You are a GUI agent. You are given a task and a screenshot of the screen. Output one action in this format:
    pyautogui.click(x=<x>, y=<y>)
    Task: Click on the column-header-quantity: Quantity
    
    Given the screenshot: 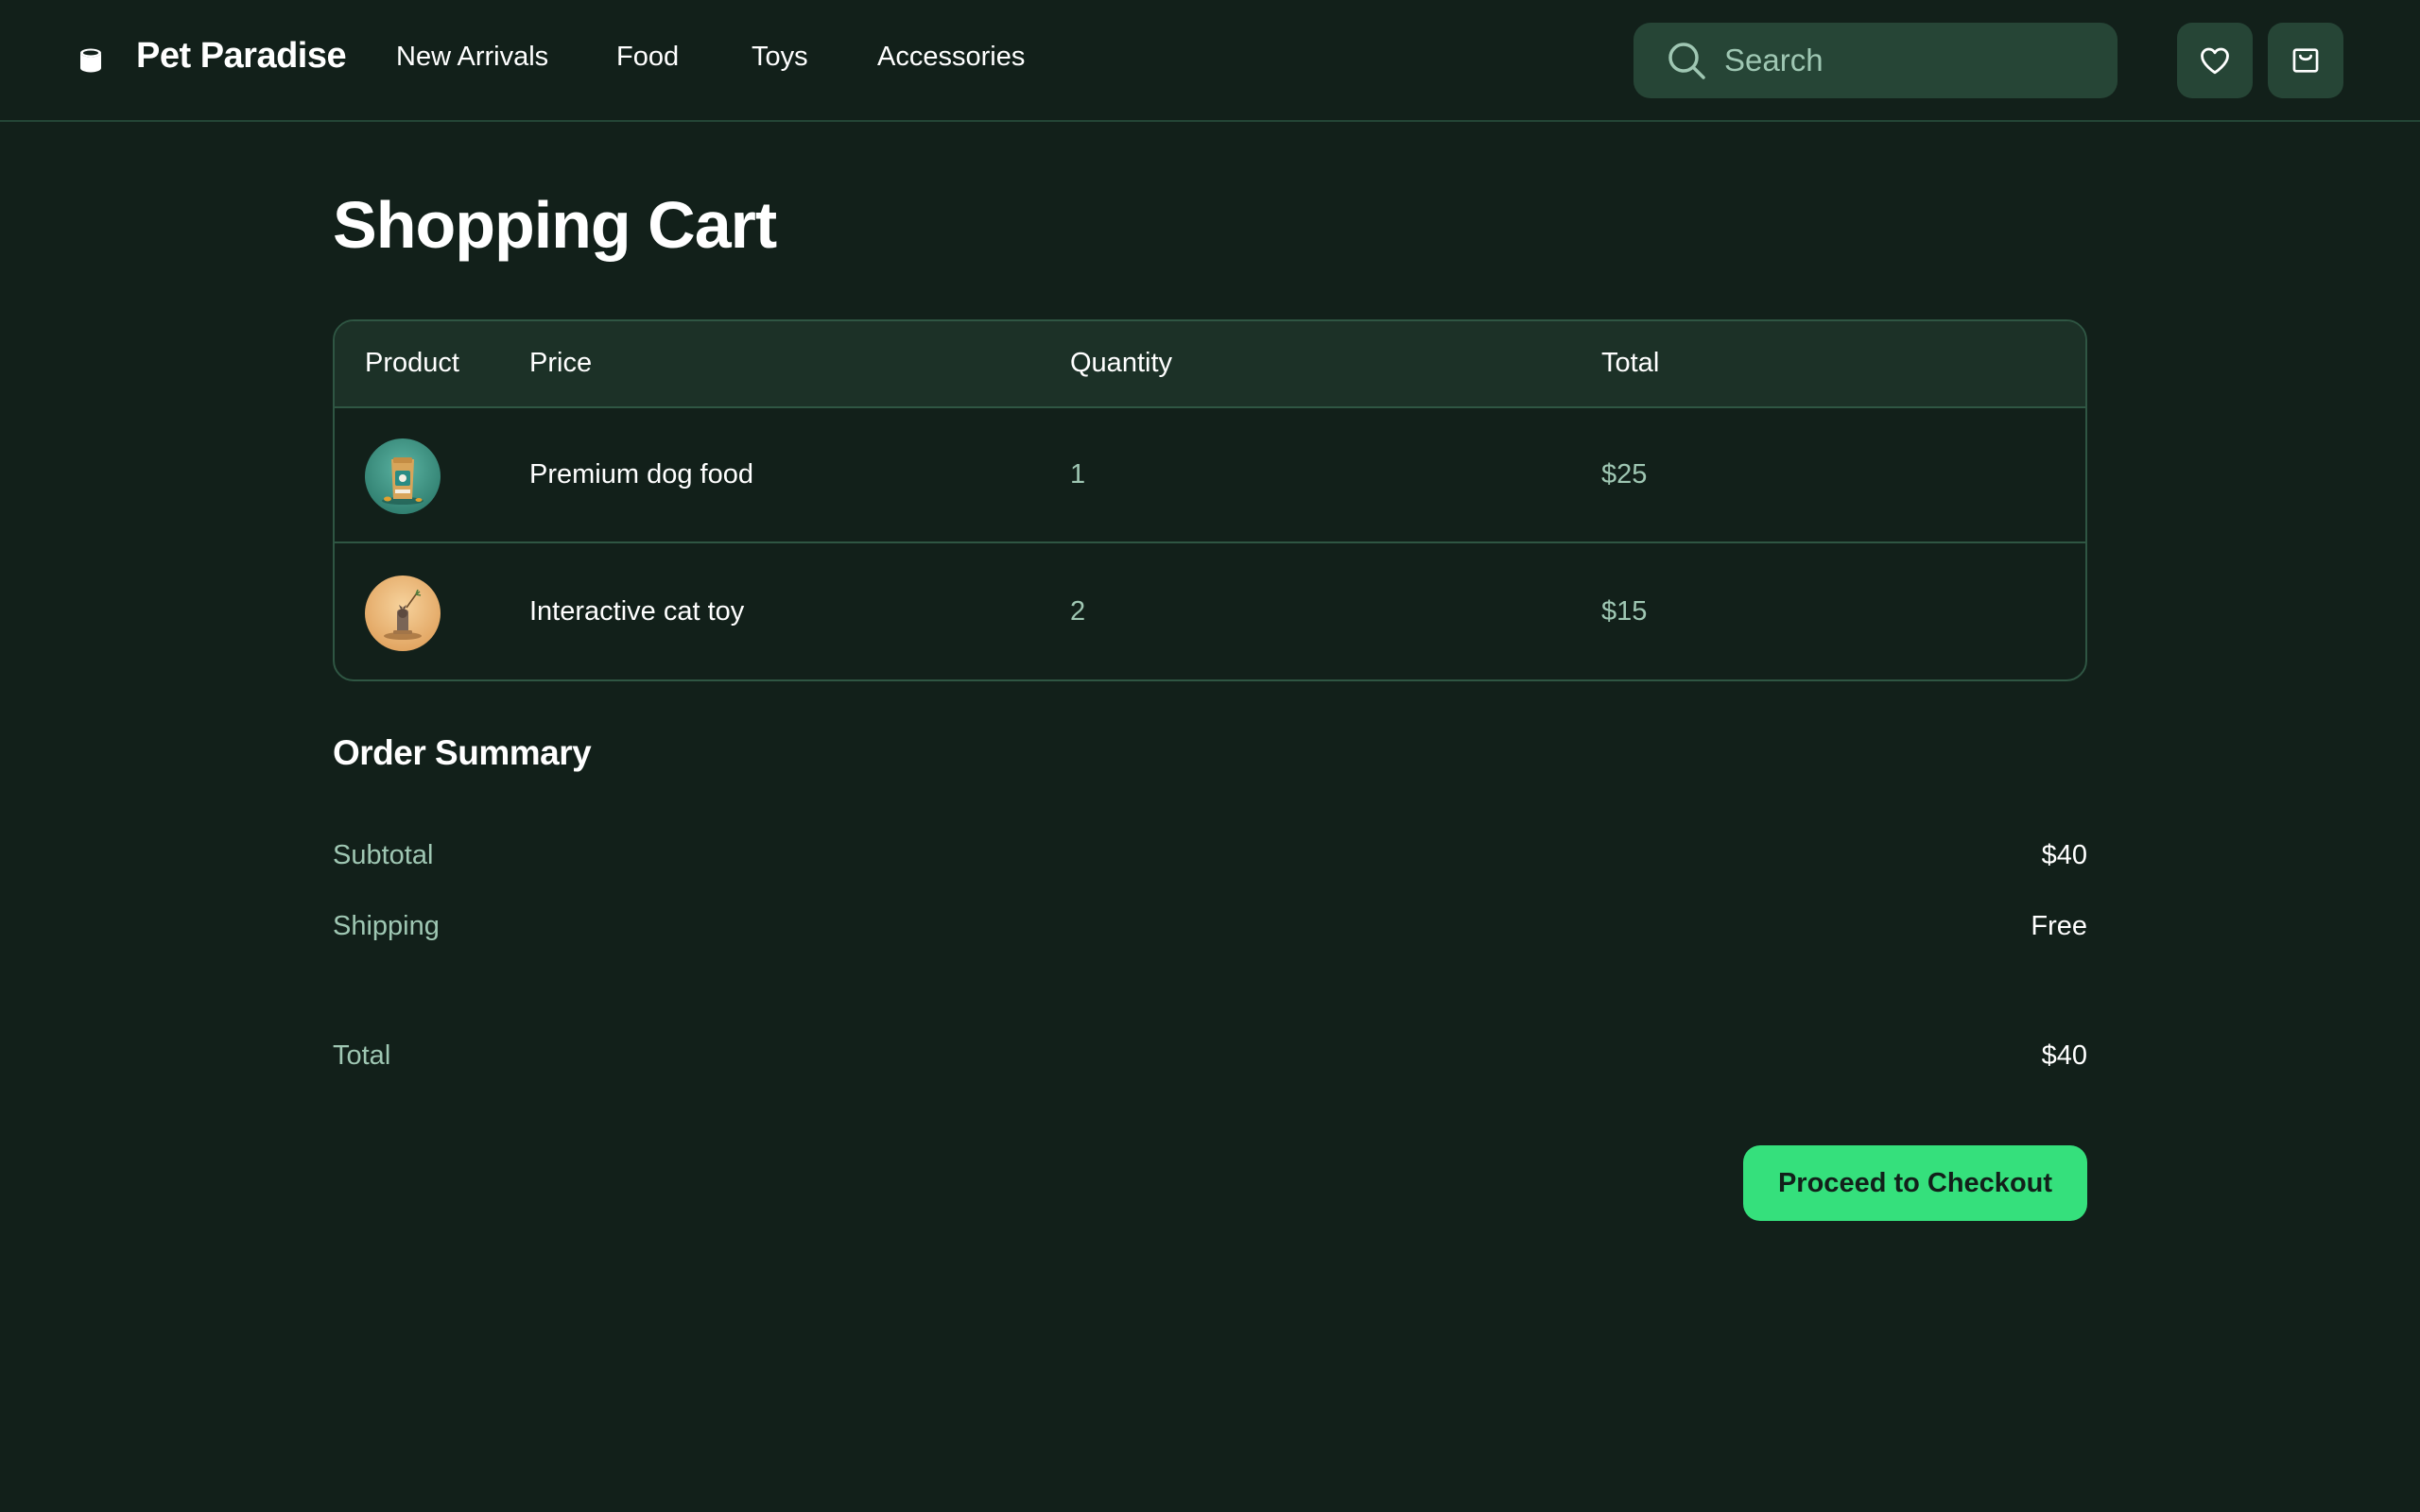 What is the action you would take?
    pyautogui.click(x=1121, y=363)
    